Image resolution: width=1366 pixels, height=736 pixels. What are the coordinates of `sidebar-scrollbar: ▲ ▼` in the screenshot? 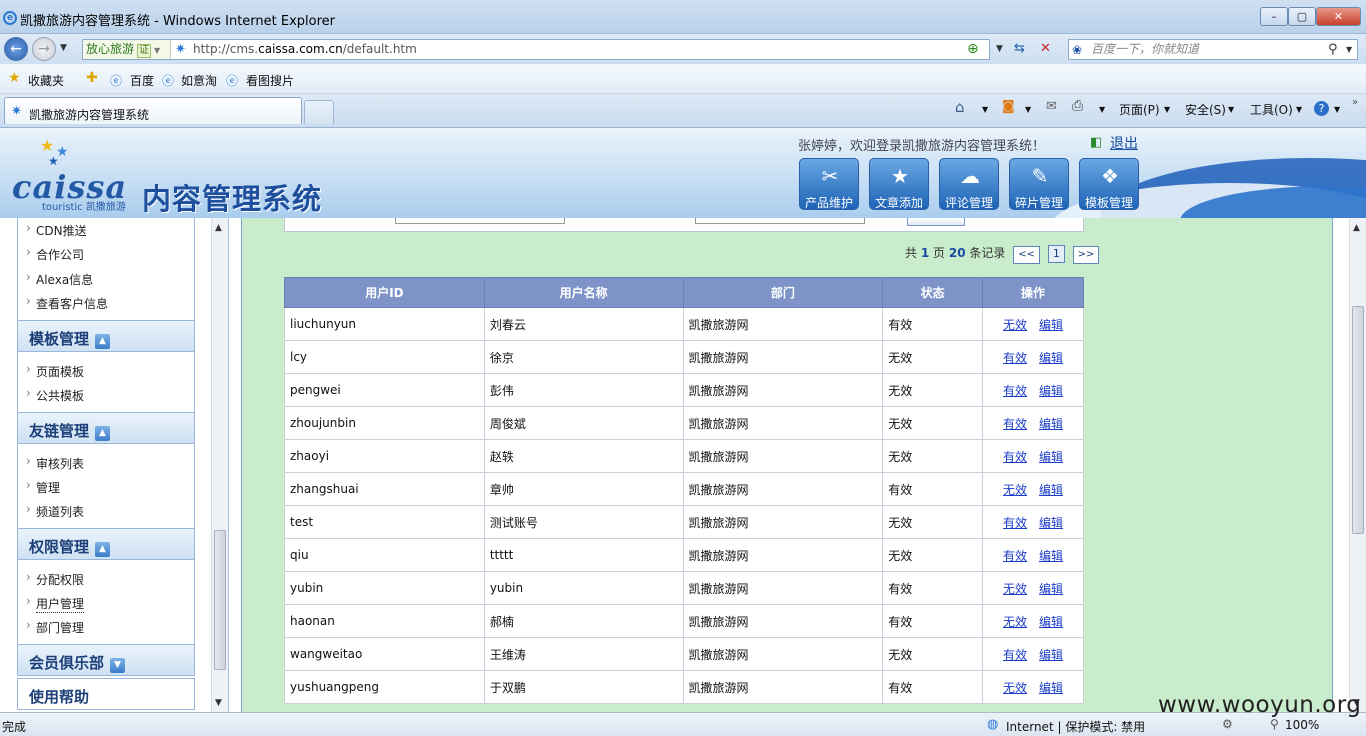 It's located at (219, 465).